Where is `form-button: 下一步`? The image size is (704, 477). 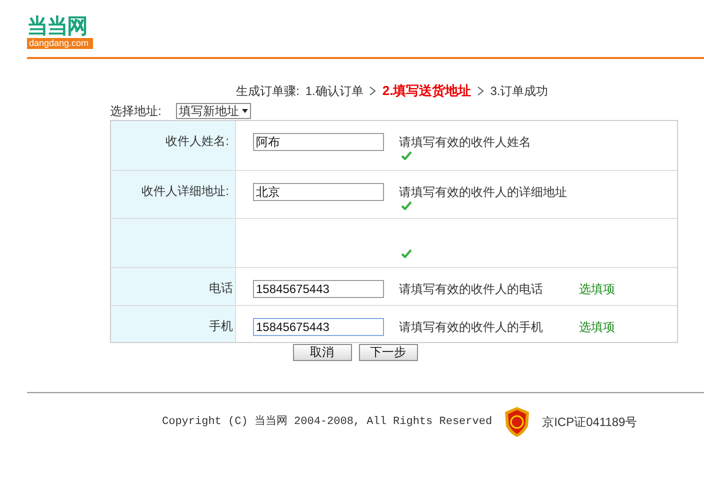
form-button: 下一步 is located at coordinates (388, 352).